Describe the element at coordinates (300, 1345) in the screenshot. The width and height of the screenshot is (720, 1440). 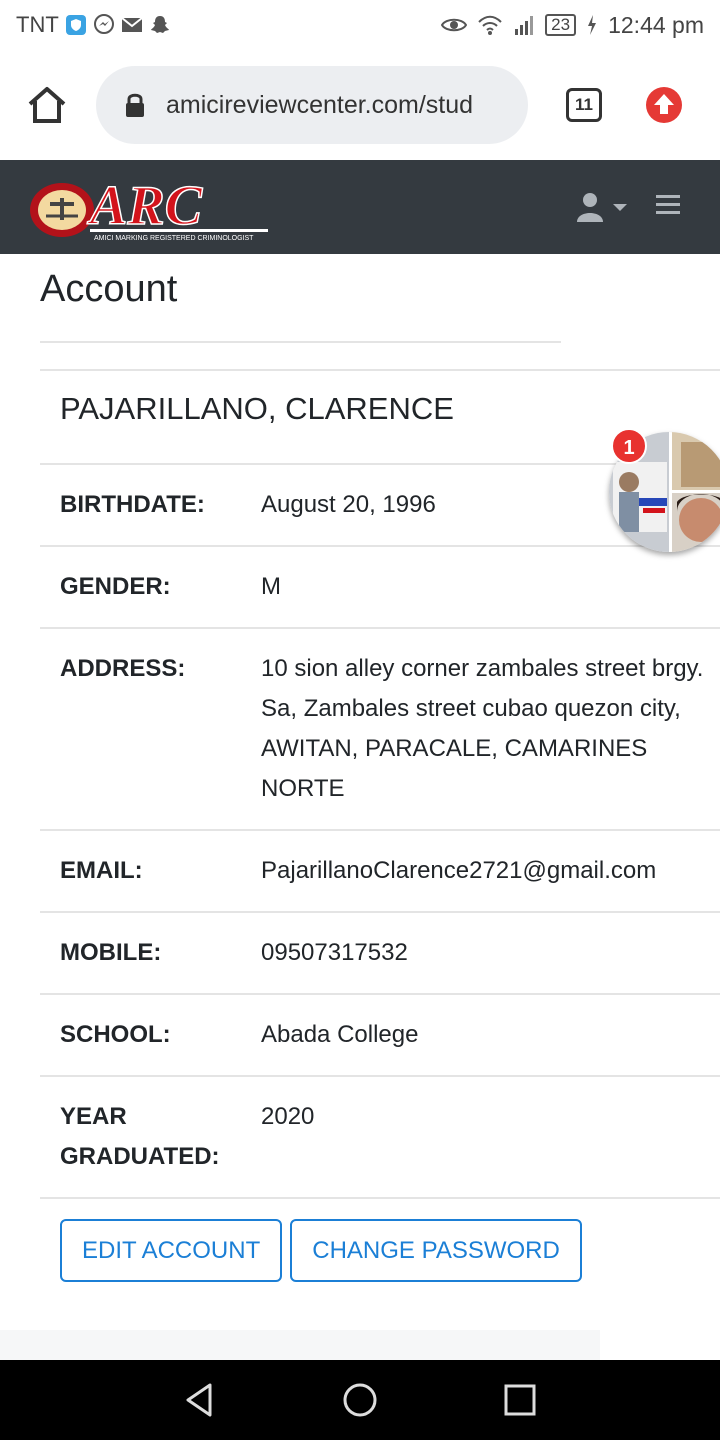
I see `footer-strip` at that location.